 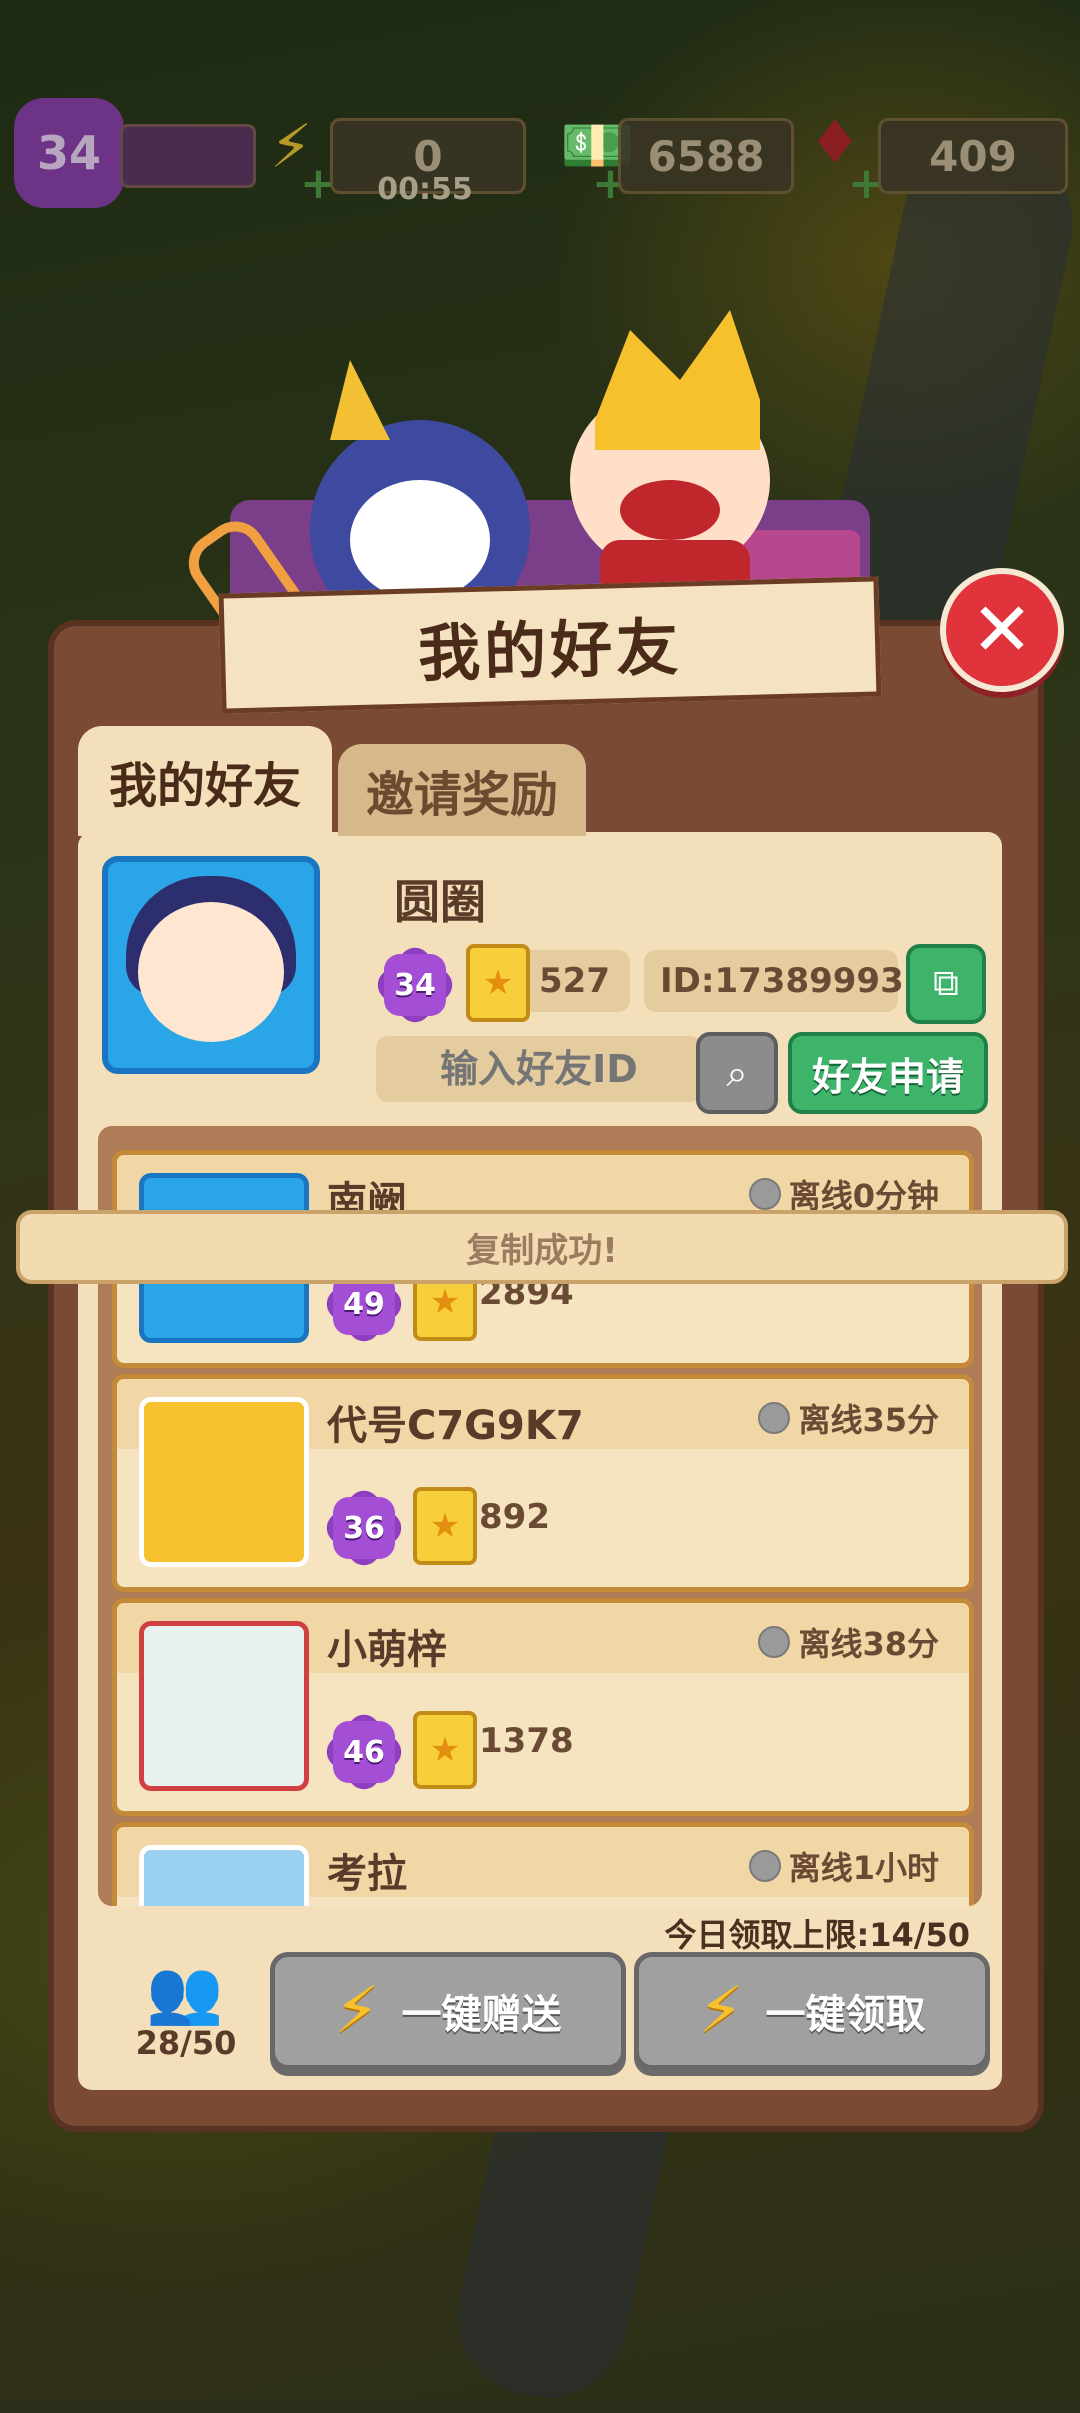 What do you see at coordinates (205, 781) in the screenshot?
I see `tab-my-friends: 我的好友` at bounding box center [205, 781].